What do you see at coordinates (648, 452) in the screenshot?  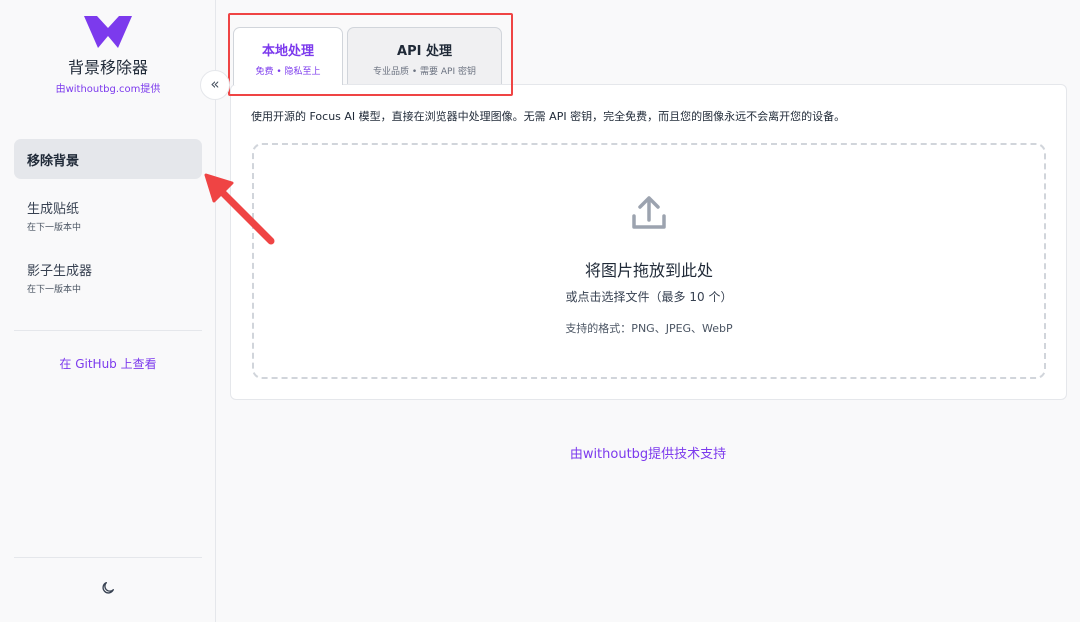 I see `footer-credit-link: 由withoutbg提供技术支持` at bounding box center [648, 452].